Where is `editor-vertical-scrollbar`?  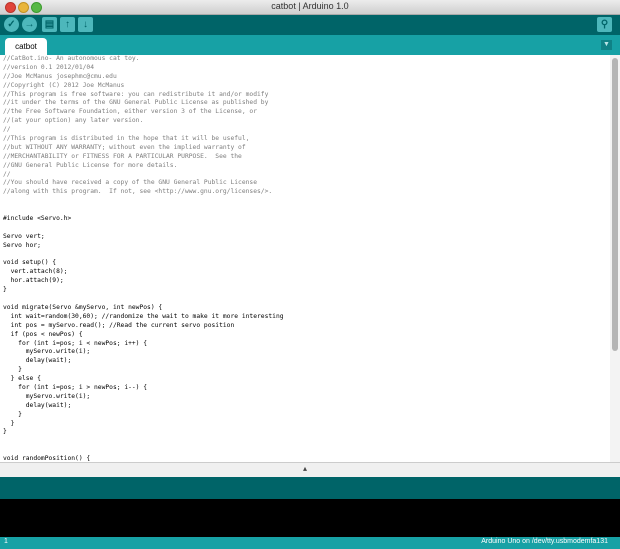
editor-vertical-scrollbar is located at coordinates (615, 258).